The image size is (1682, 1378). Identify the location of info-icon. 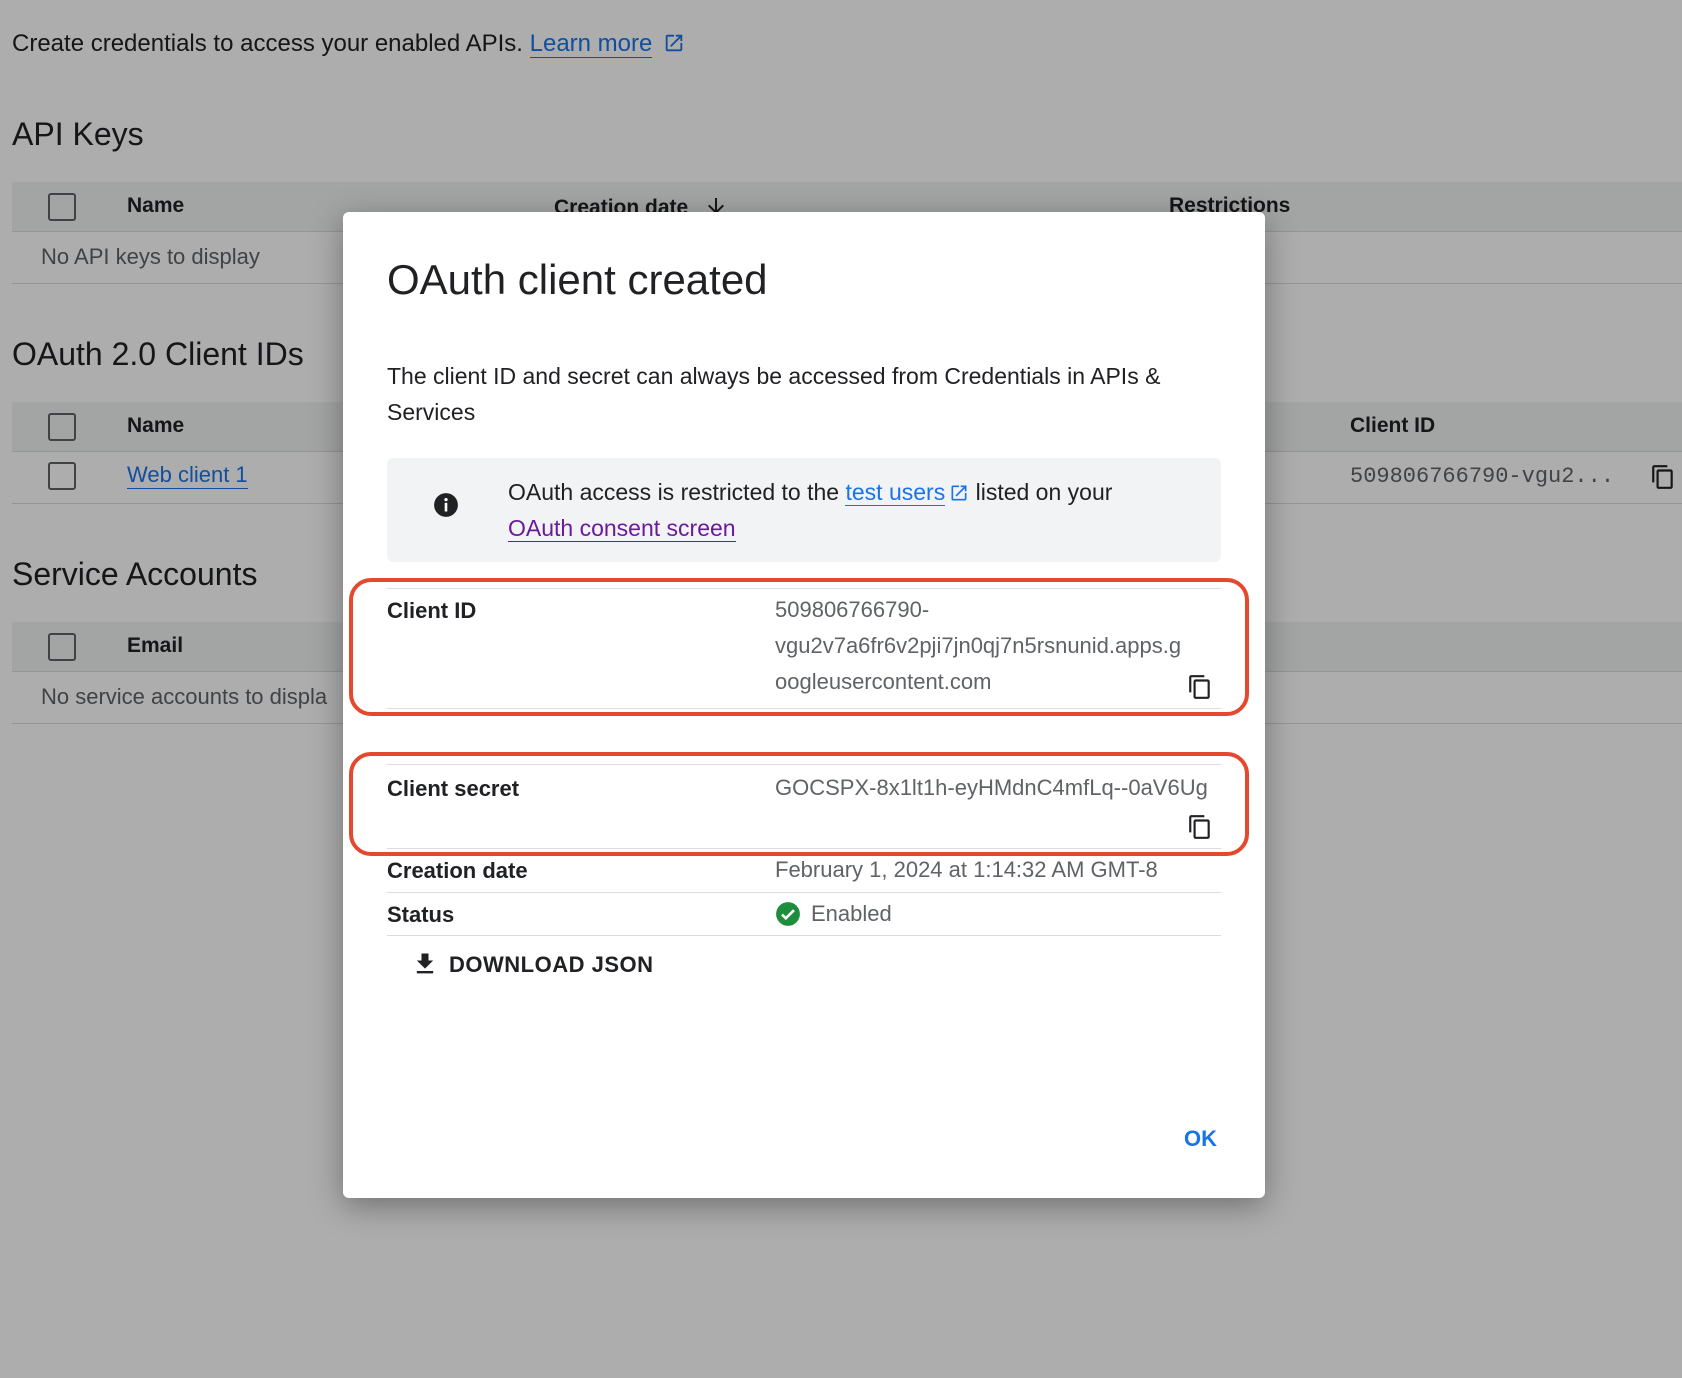
(446, 505).